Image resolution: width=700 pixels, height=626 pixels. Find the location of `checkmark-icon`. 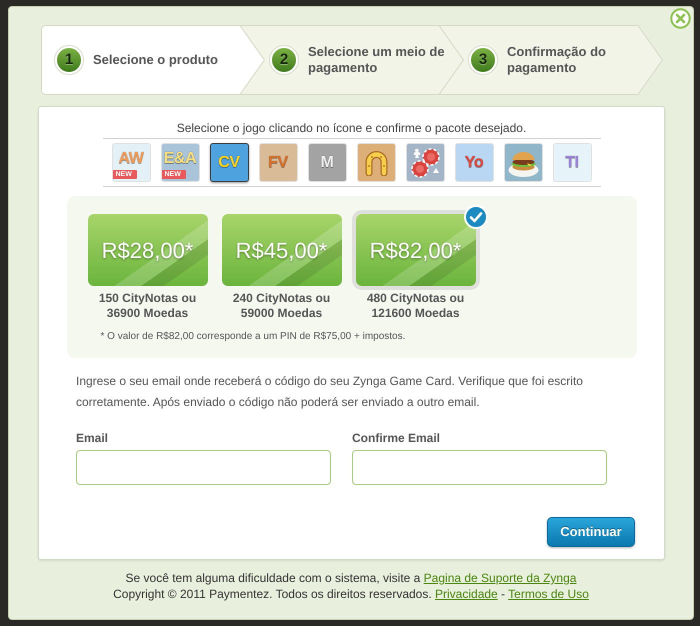

checkmark-icon is located at coordinates (476, 217).